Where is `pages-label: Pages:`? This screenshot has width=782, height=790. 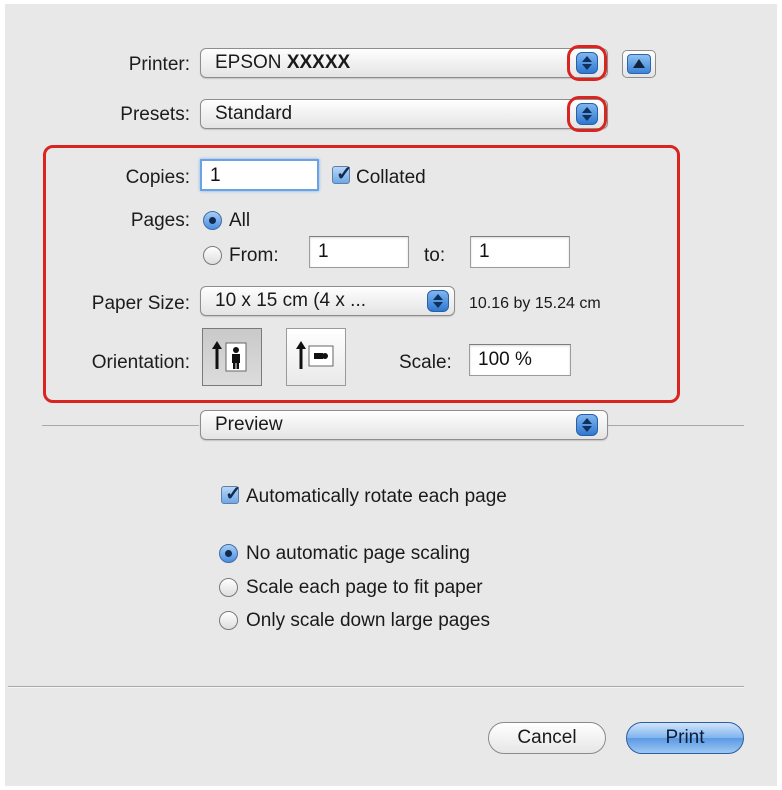
pages-label: Pages: is located at coordinates (160, 220).